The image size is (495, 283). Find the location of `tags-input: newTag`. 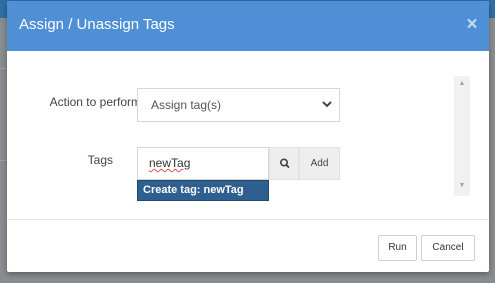

tags-input: newTag is located at coordinates (203, 163).